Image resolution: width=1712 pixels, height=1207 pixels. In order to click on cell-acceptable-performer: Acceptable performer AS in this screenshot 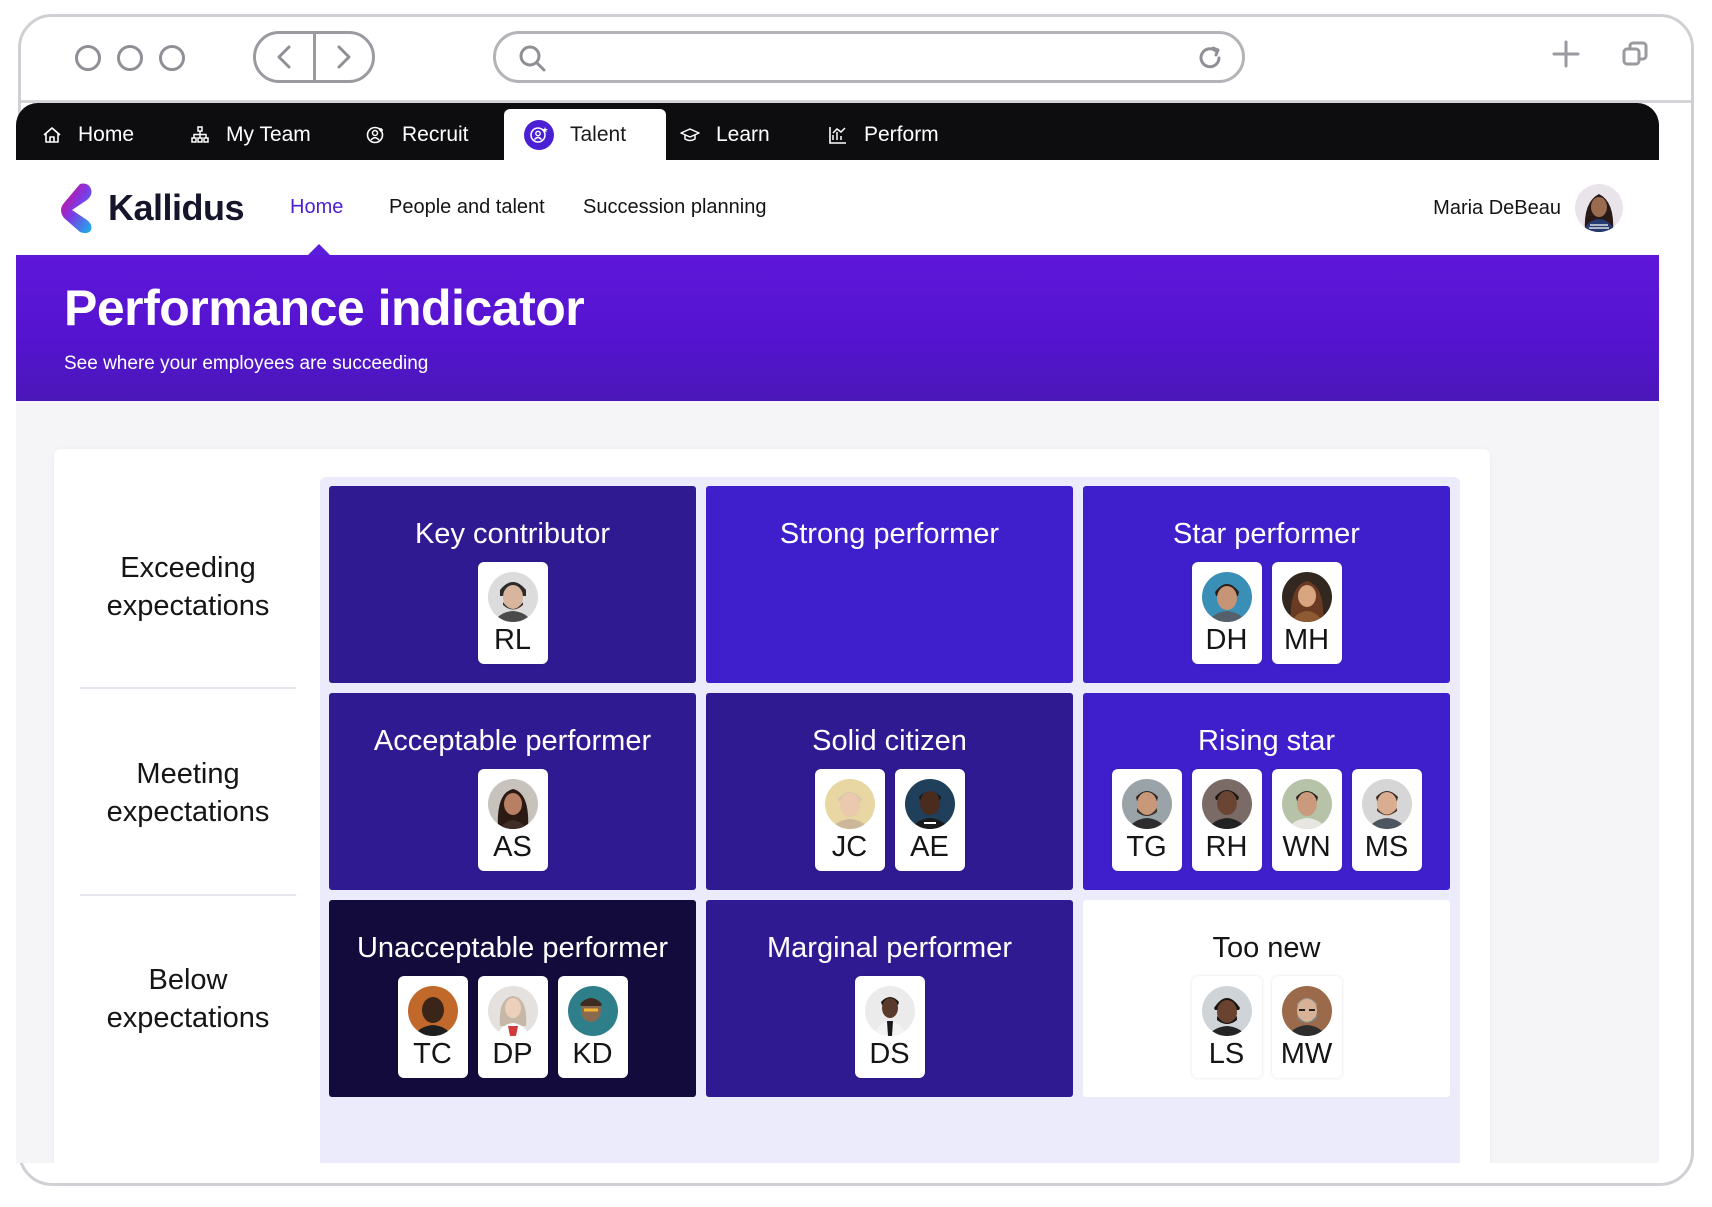, I will do `click(512, 791)`.